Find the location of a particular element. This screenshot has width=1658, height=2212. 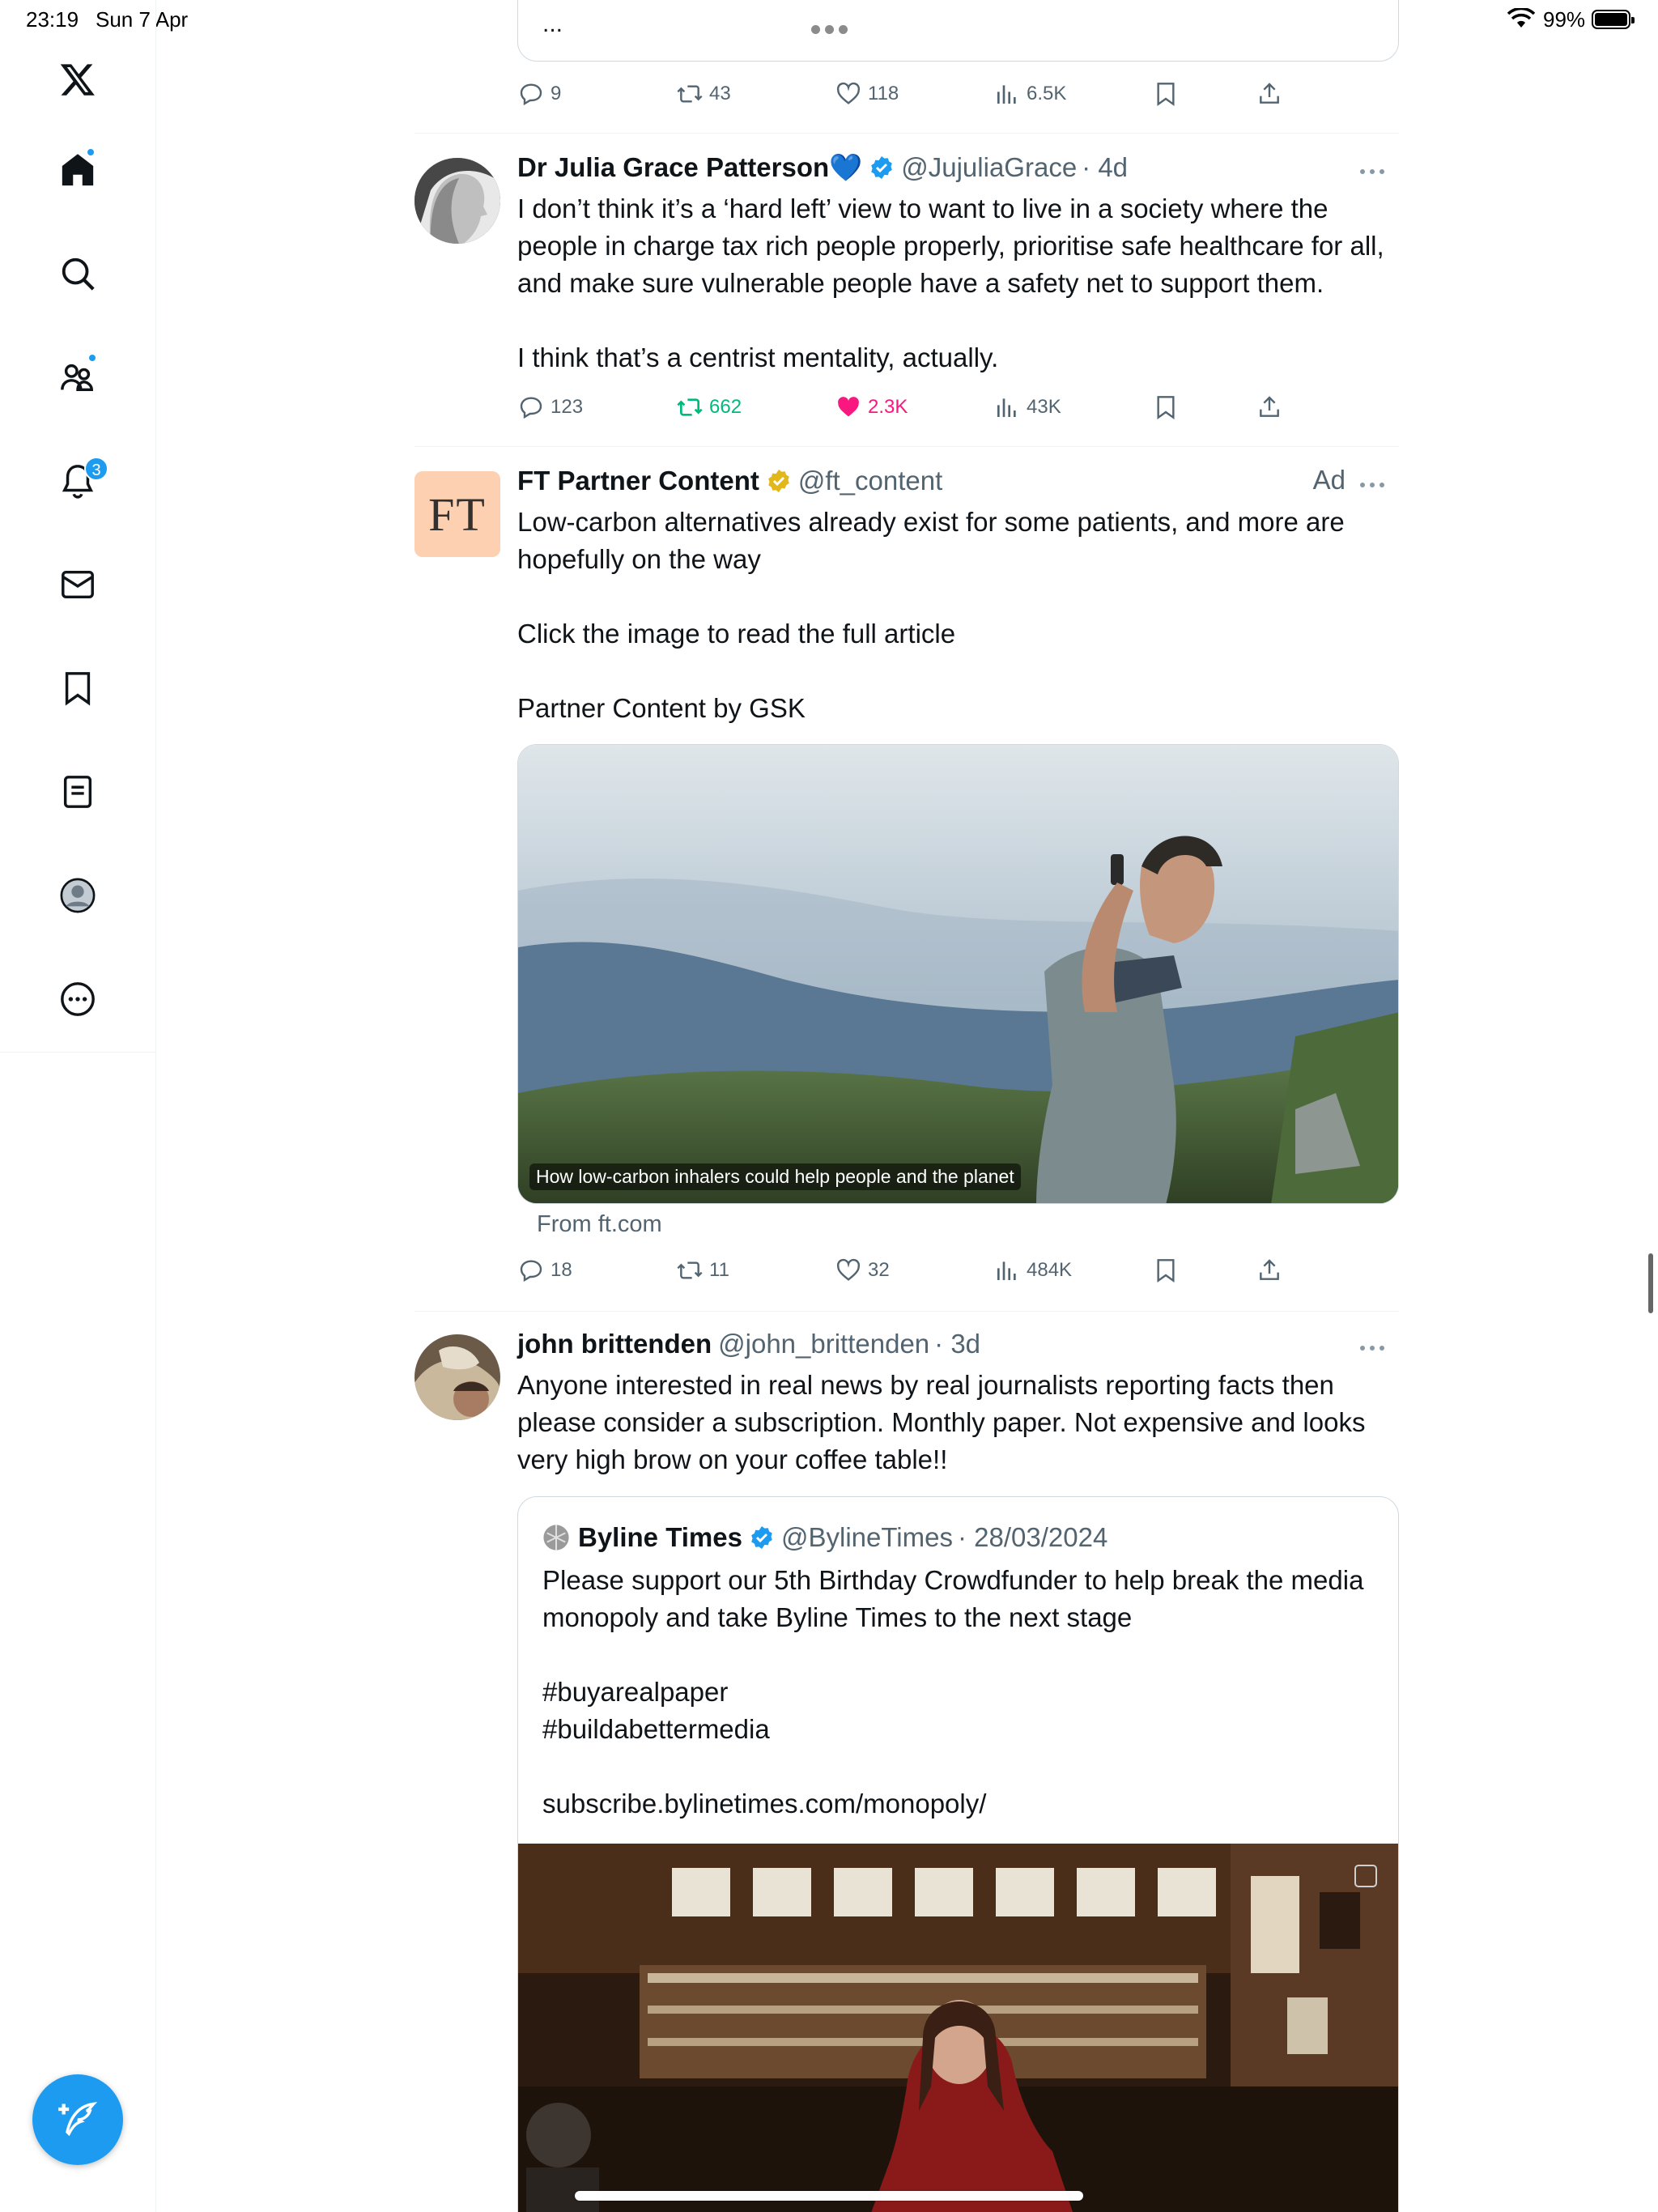

views-button: 484K is located at coordinates (1033, 1271).